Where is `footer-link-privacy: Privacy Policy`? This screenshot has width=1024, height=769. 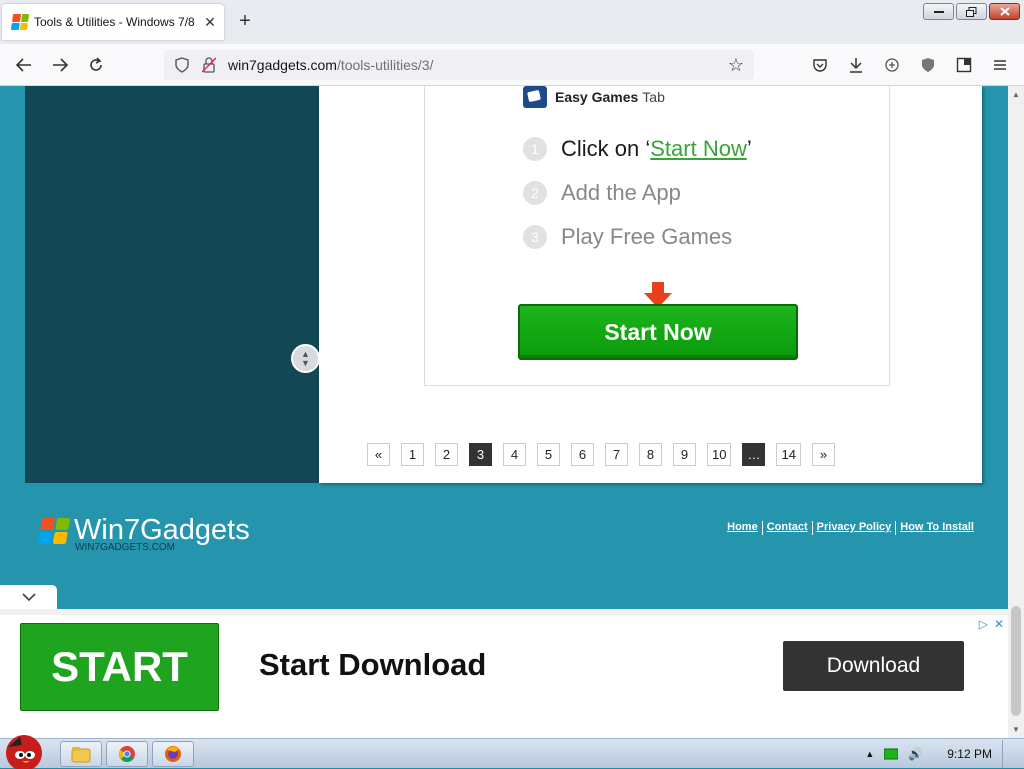
footer-link-privacy: Privacy Policy is located at coordinates (854, 528).